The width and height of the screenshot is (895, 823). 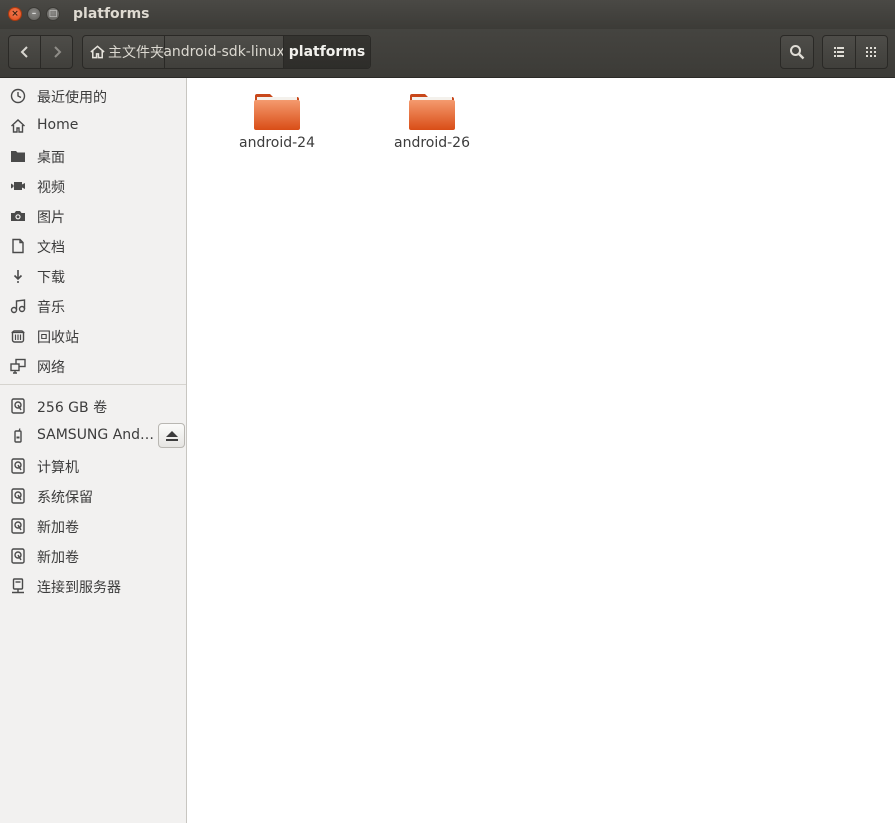 What do you see at coordinates (136, 53) in the screenshot?
I see `breadcrumb-home-label: 主文件夹` at bounding box center [136, 53].